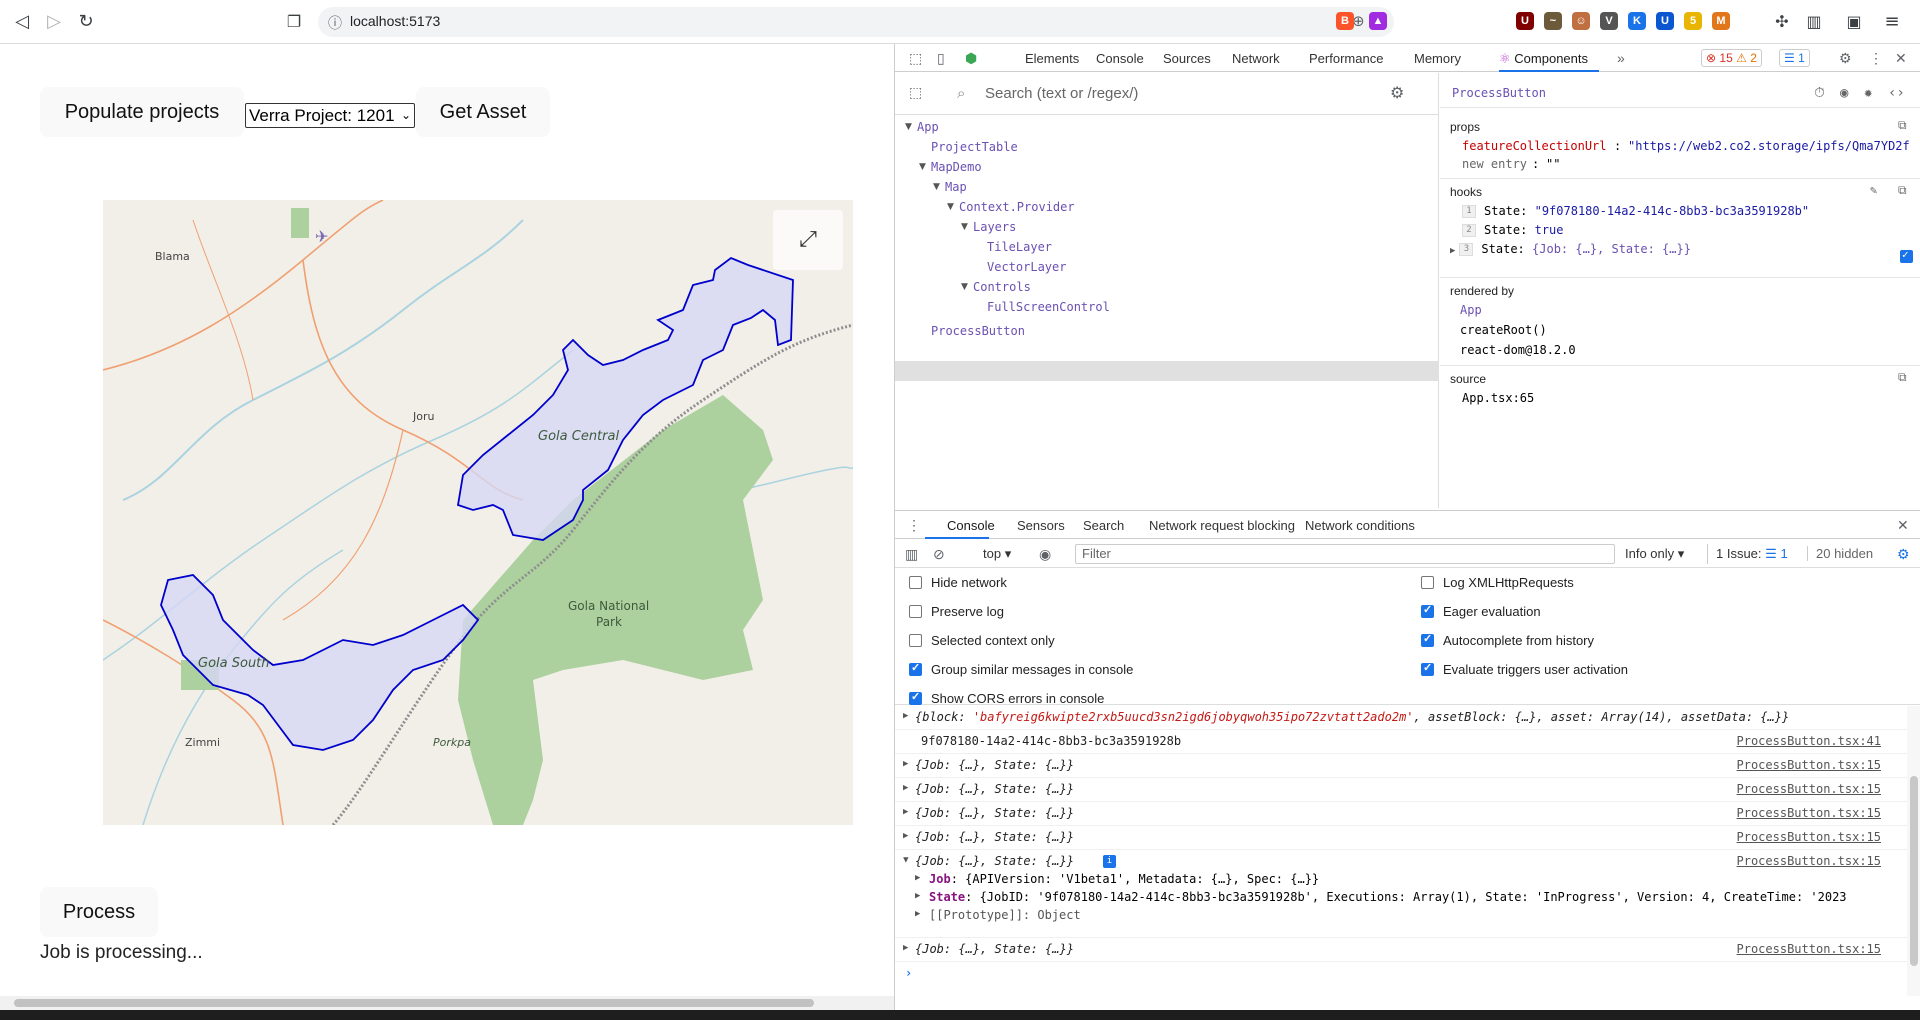  I want to click on hook-row: 2 State: true, so click(1513, 230).